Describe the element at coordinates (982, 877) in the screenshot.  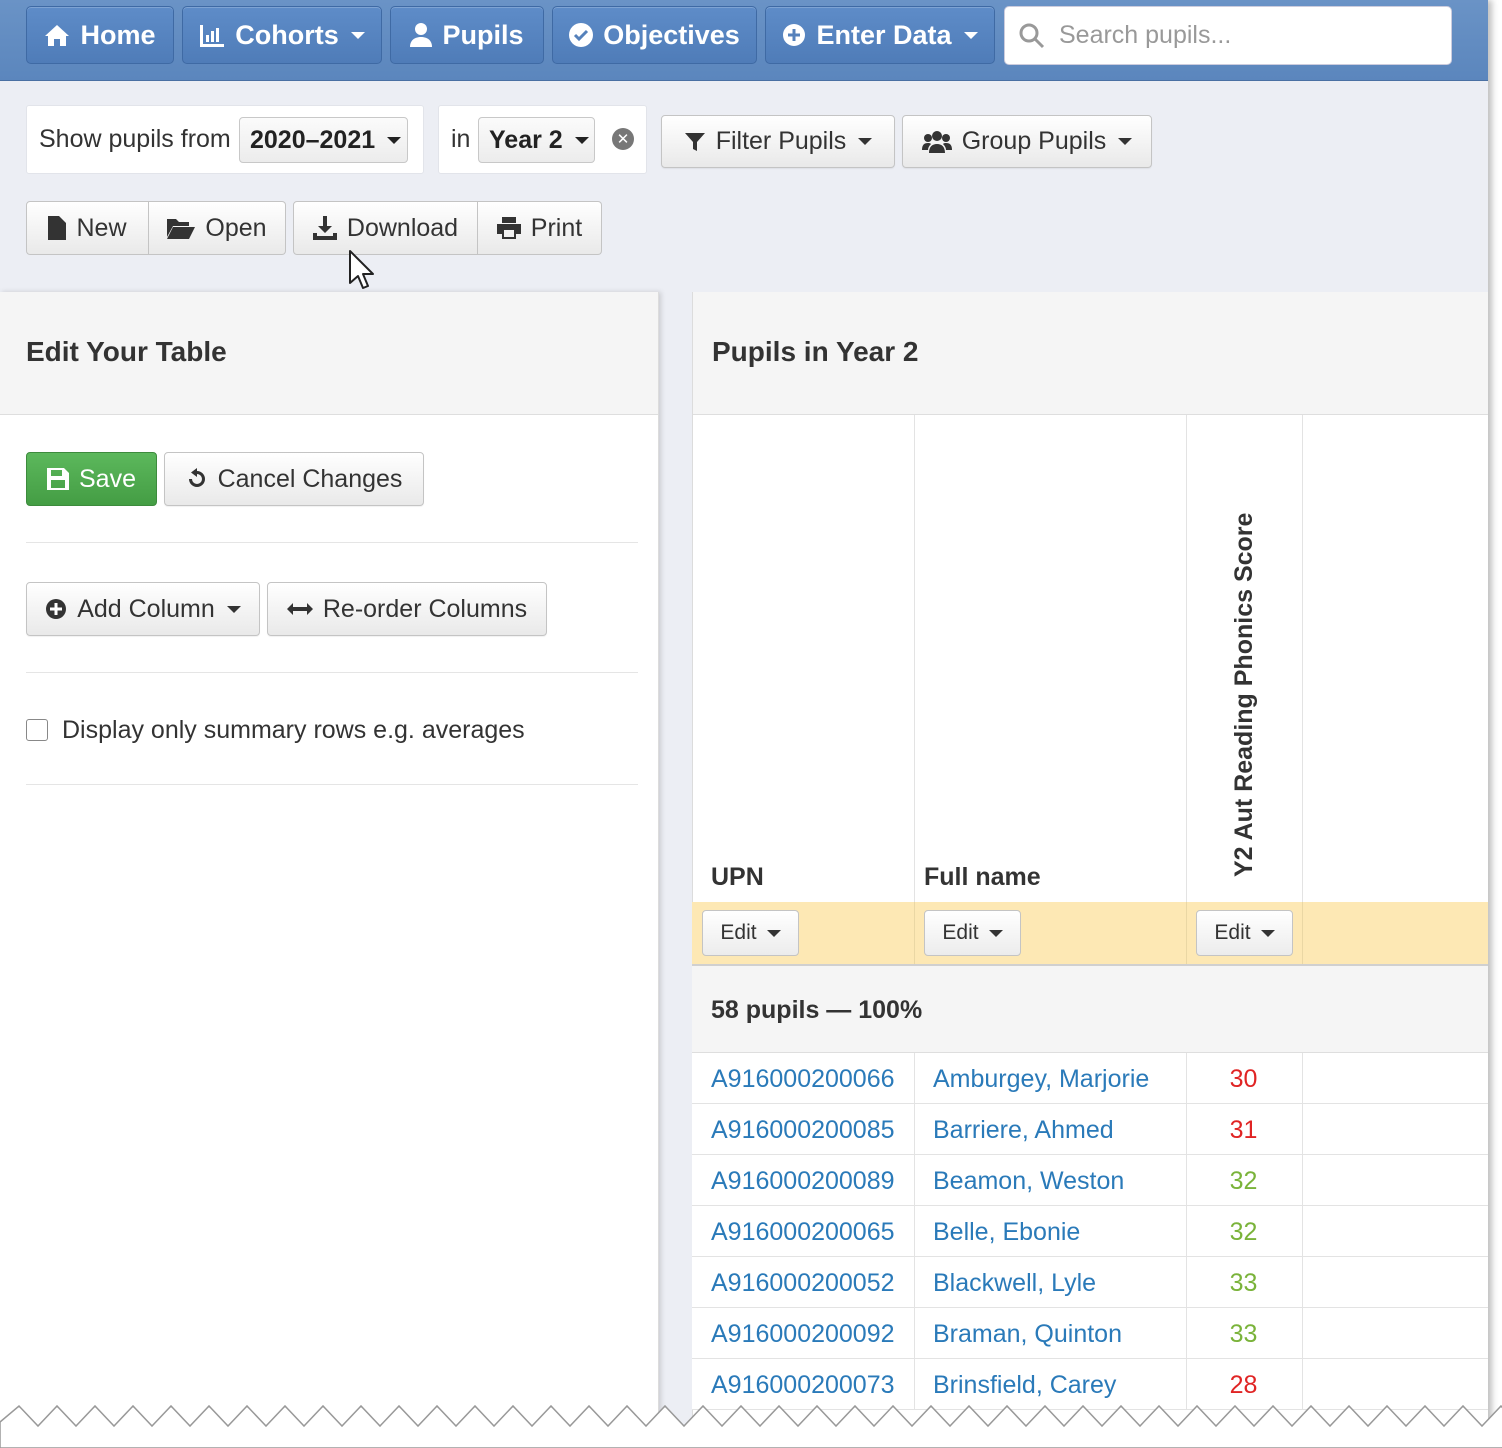
I see `column-header-full-name: Full name` at that location.